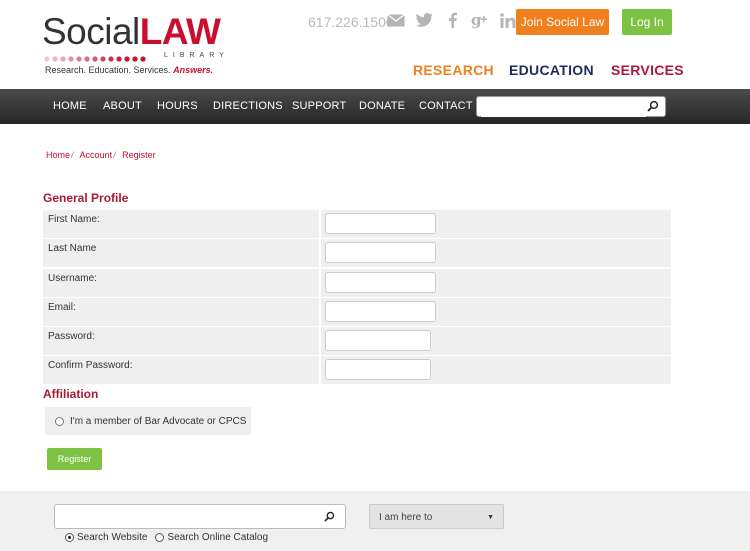 This screenshot has height=551, width=750. Describe the element at coordinates (424, 20) in the screenshot. I see `twitter-icon` at that location.